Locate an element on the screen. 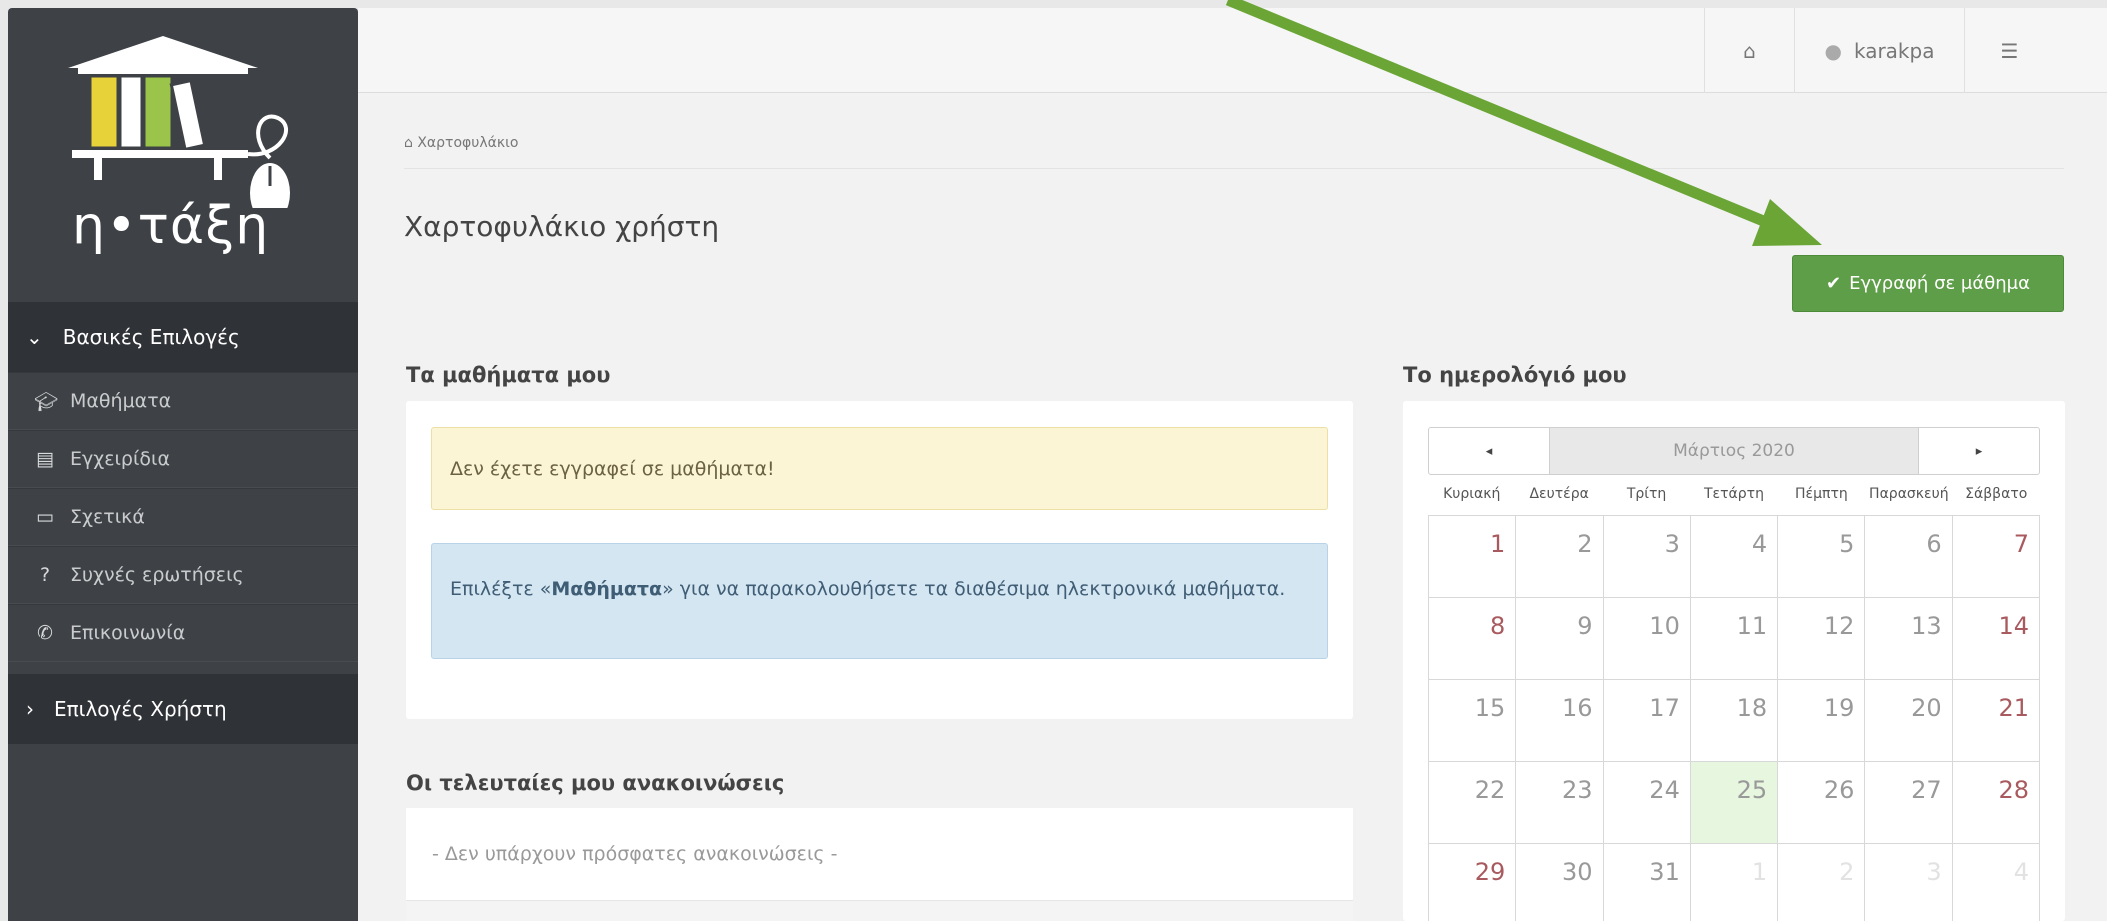 The height and width of the screenshot is (921, 2107). sidebar-item-about: ▭ Σχετικά is located at coordinates (183, 517).